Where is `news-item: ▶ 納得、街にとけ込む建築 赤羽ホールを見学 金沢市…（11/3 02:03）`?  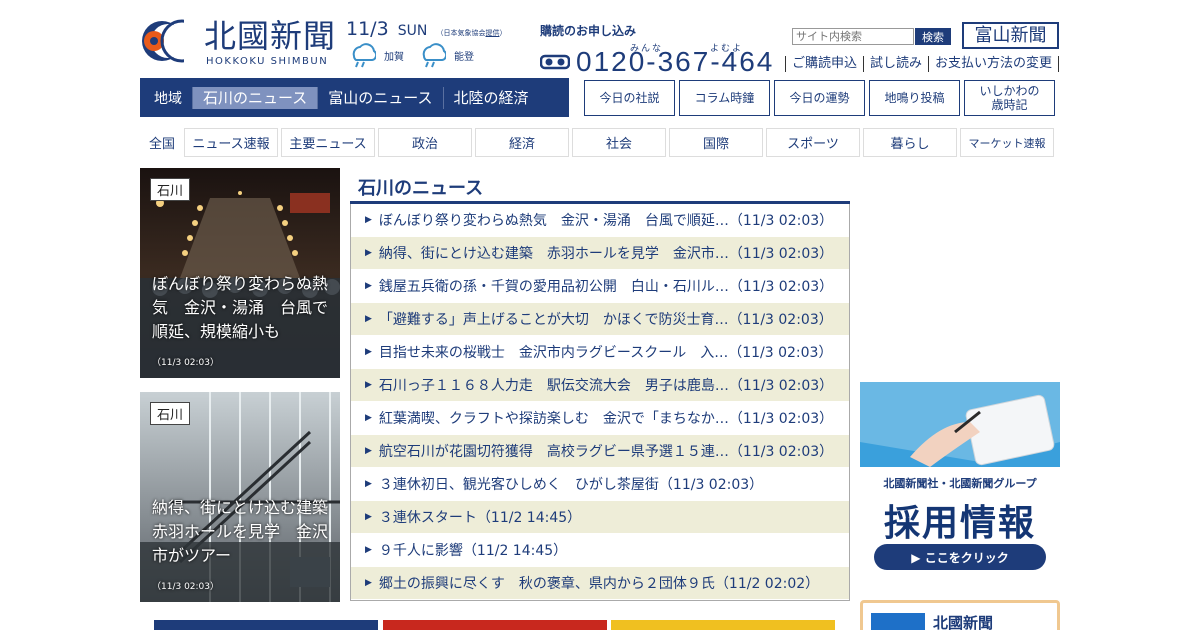 news-item: ▶ 納得、街にとけ込む建築 赤羽ホールを見学 金沢市…（11/3 02:03） is located at coordinates (600, 253).